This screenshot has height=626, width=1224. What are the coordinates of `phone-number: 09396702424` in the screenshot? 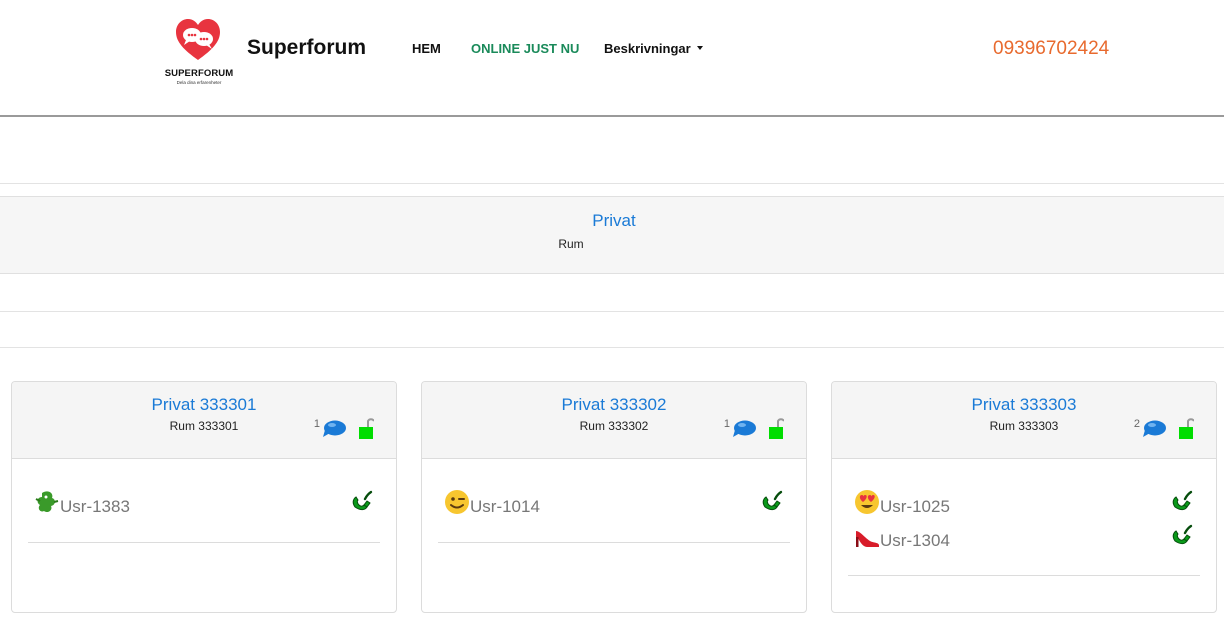 It's located at (1051, 49).